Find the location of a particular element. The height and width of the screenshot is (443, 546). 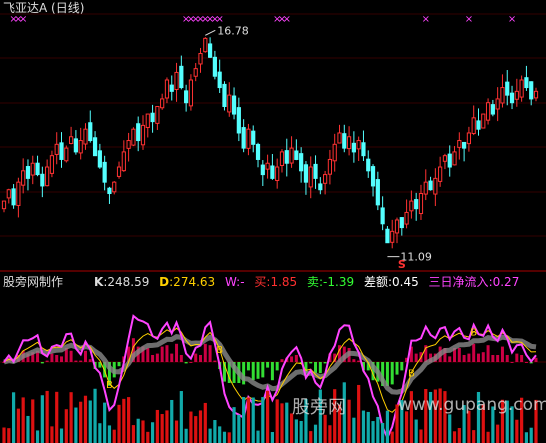

chart-title: 飞亚达A (日线) is located at coordinates (44, 8).